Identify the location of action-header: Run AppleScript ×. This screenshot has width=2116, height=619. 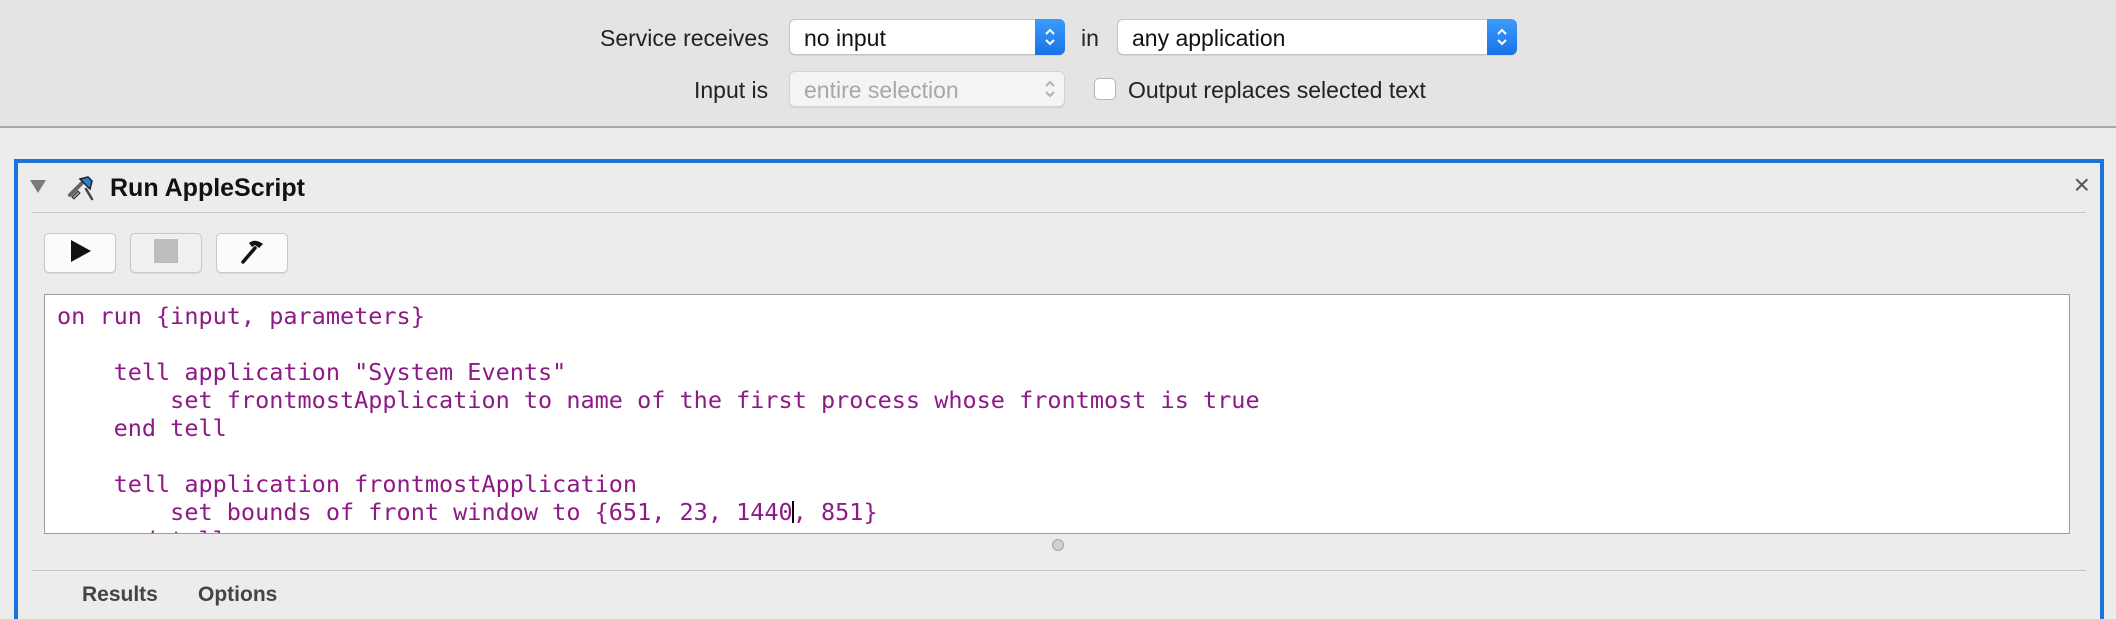
(1059, 188).